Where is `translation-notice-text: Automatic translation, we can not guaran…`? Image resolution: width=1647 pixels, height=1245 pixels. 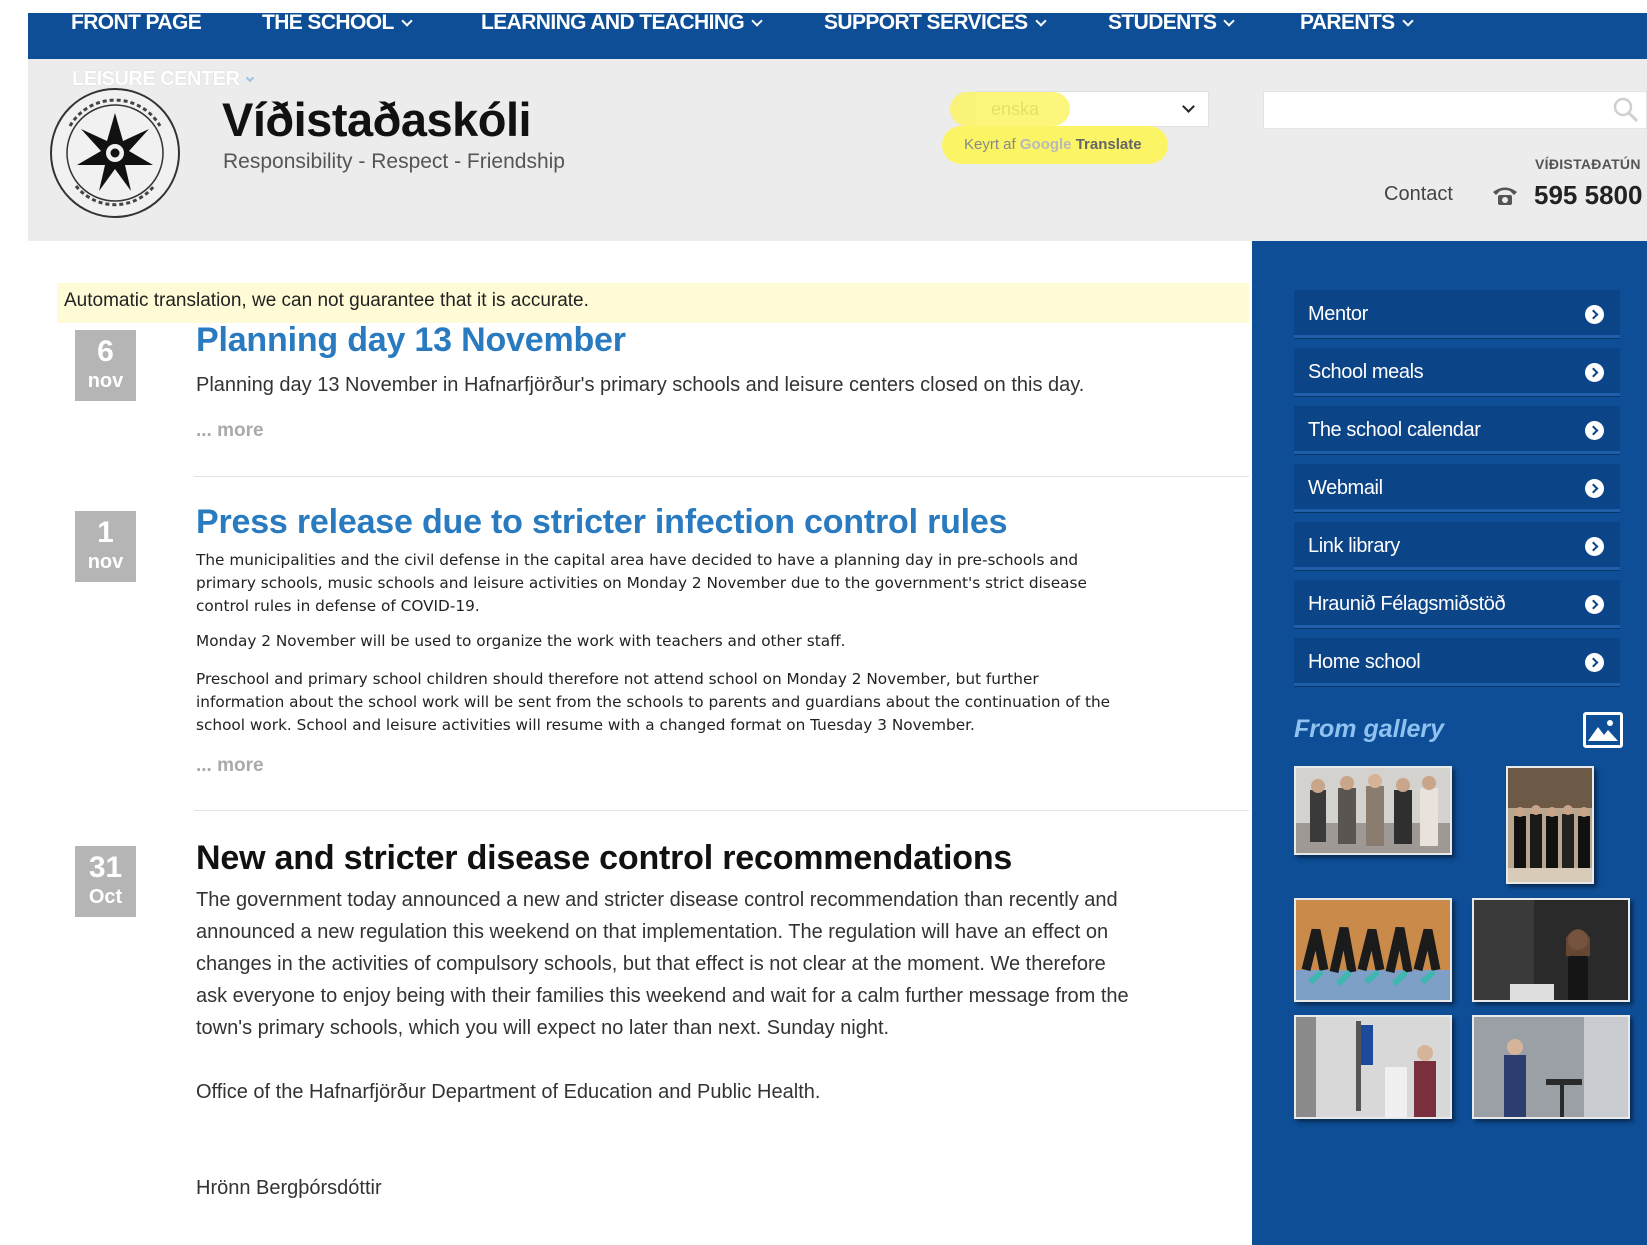
translation-notice-text: Automatic translation, we can not guaran… is located at coordinates (326, 300).